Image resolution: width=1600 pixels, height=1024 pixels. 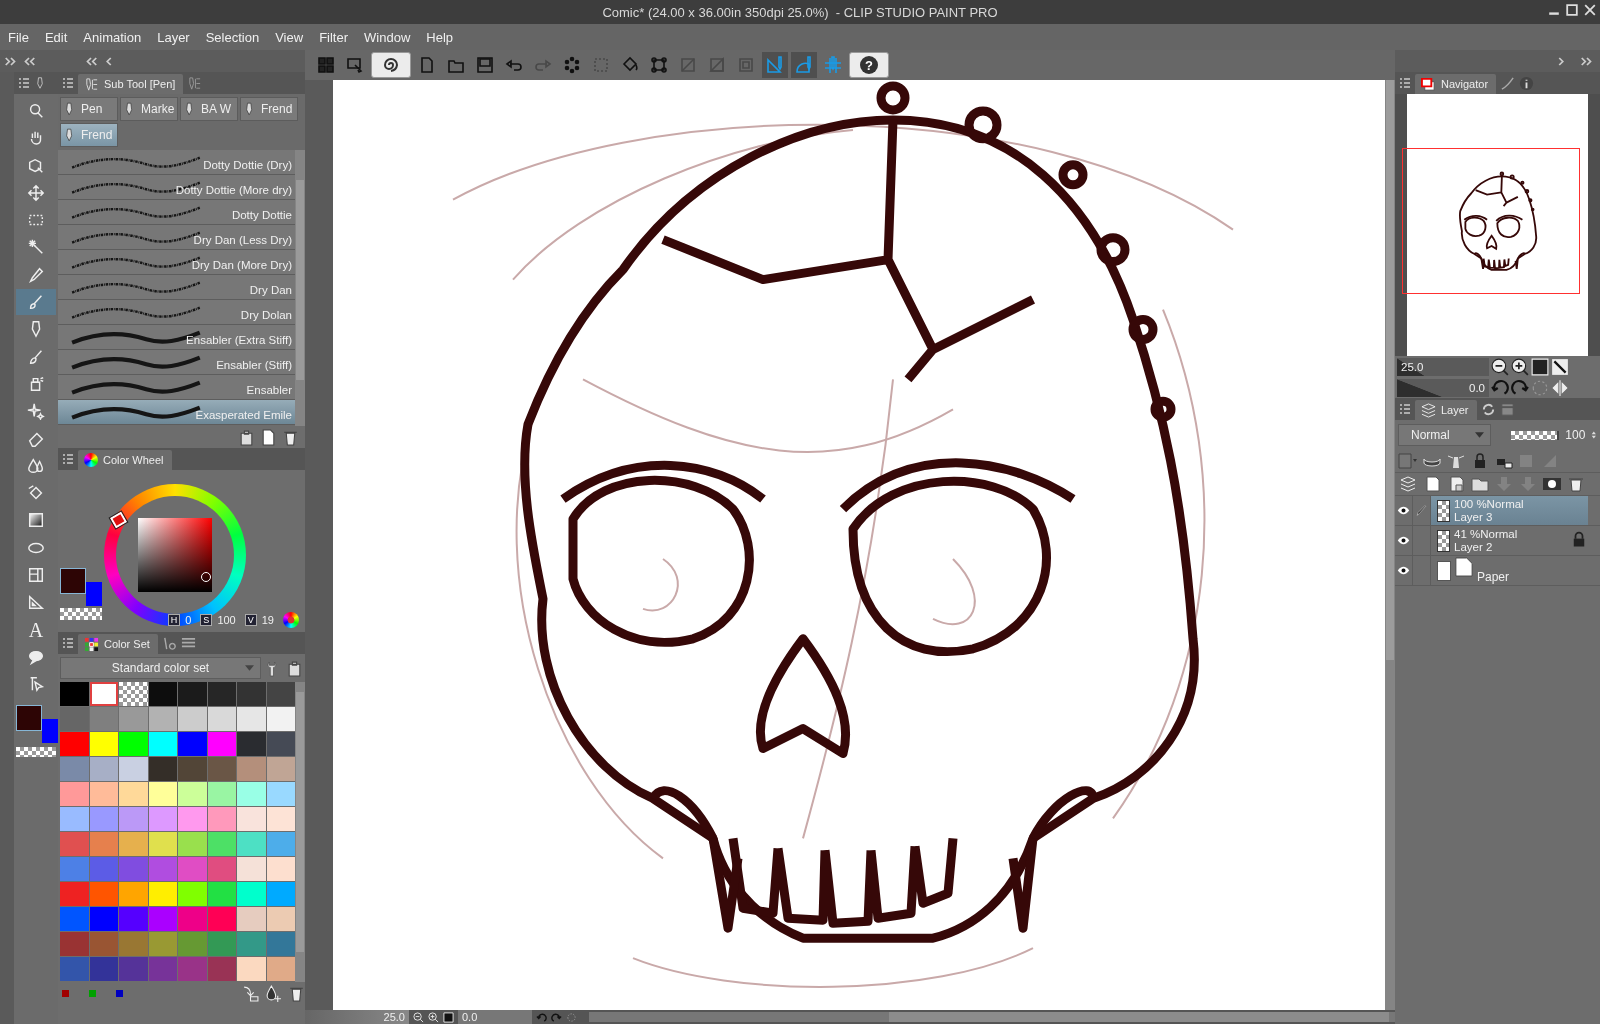 What do you see at coordinates (176, 162) in the screenshot?
I see `brush-list-item: Dotty Dottie (Dry)` at bounding box center [176, 162].